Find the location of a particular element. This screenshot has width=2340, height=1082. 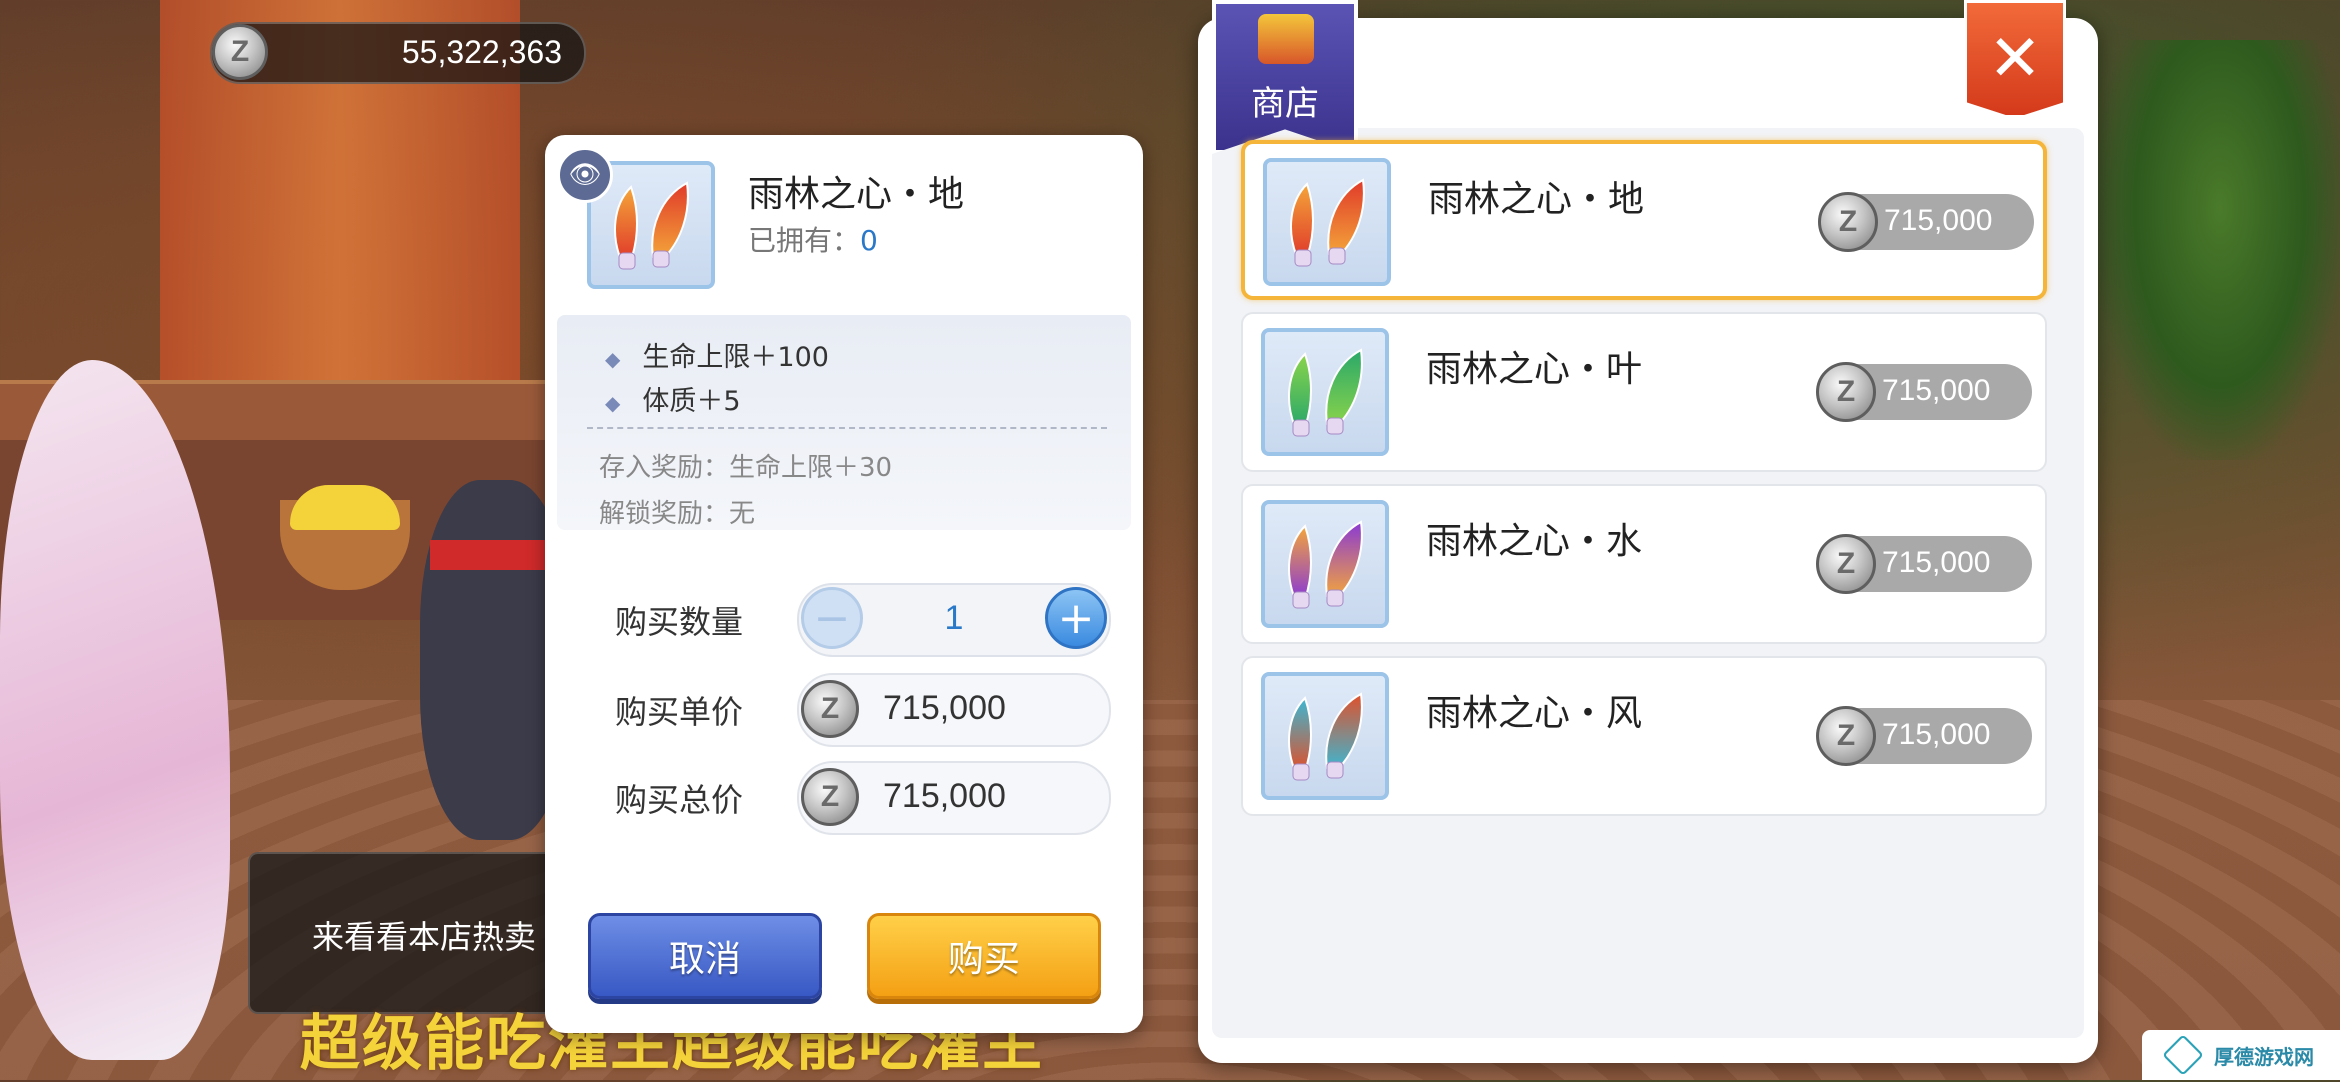

item-name: 雨林之心・地 is located at coordinates (856, 194).